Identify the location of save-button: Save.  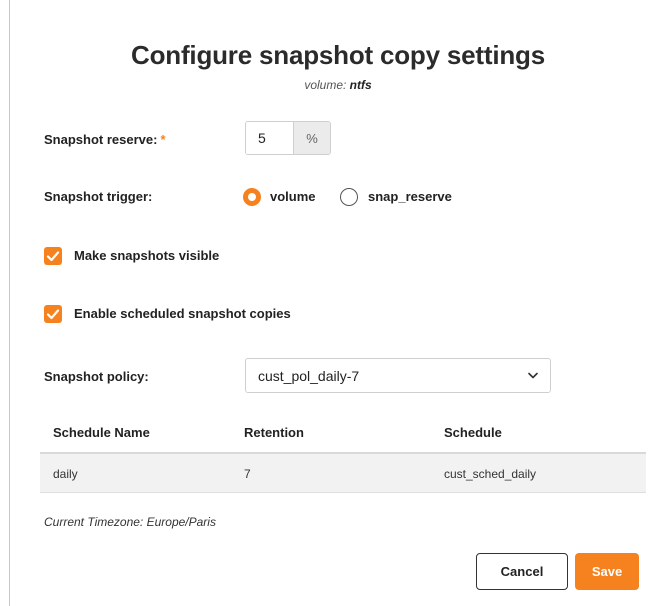
(607, 571).